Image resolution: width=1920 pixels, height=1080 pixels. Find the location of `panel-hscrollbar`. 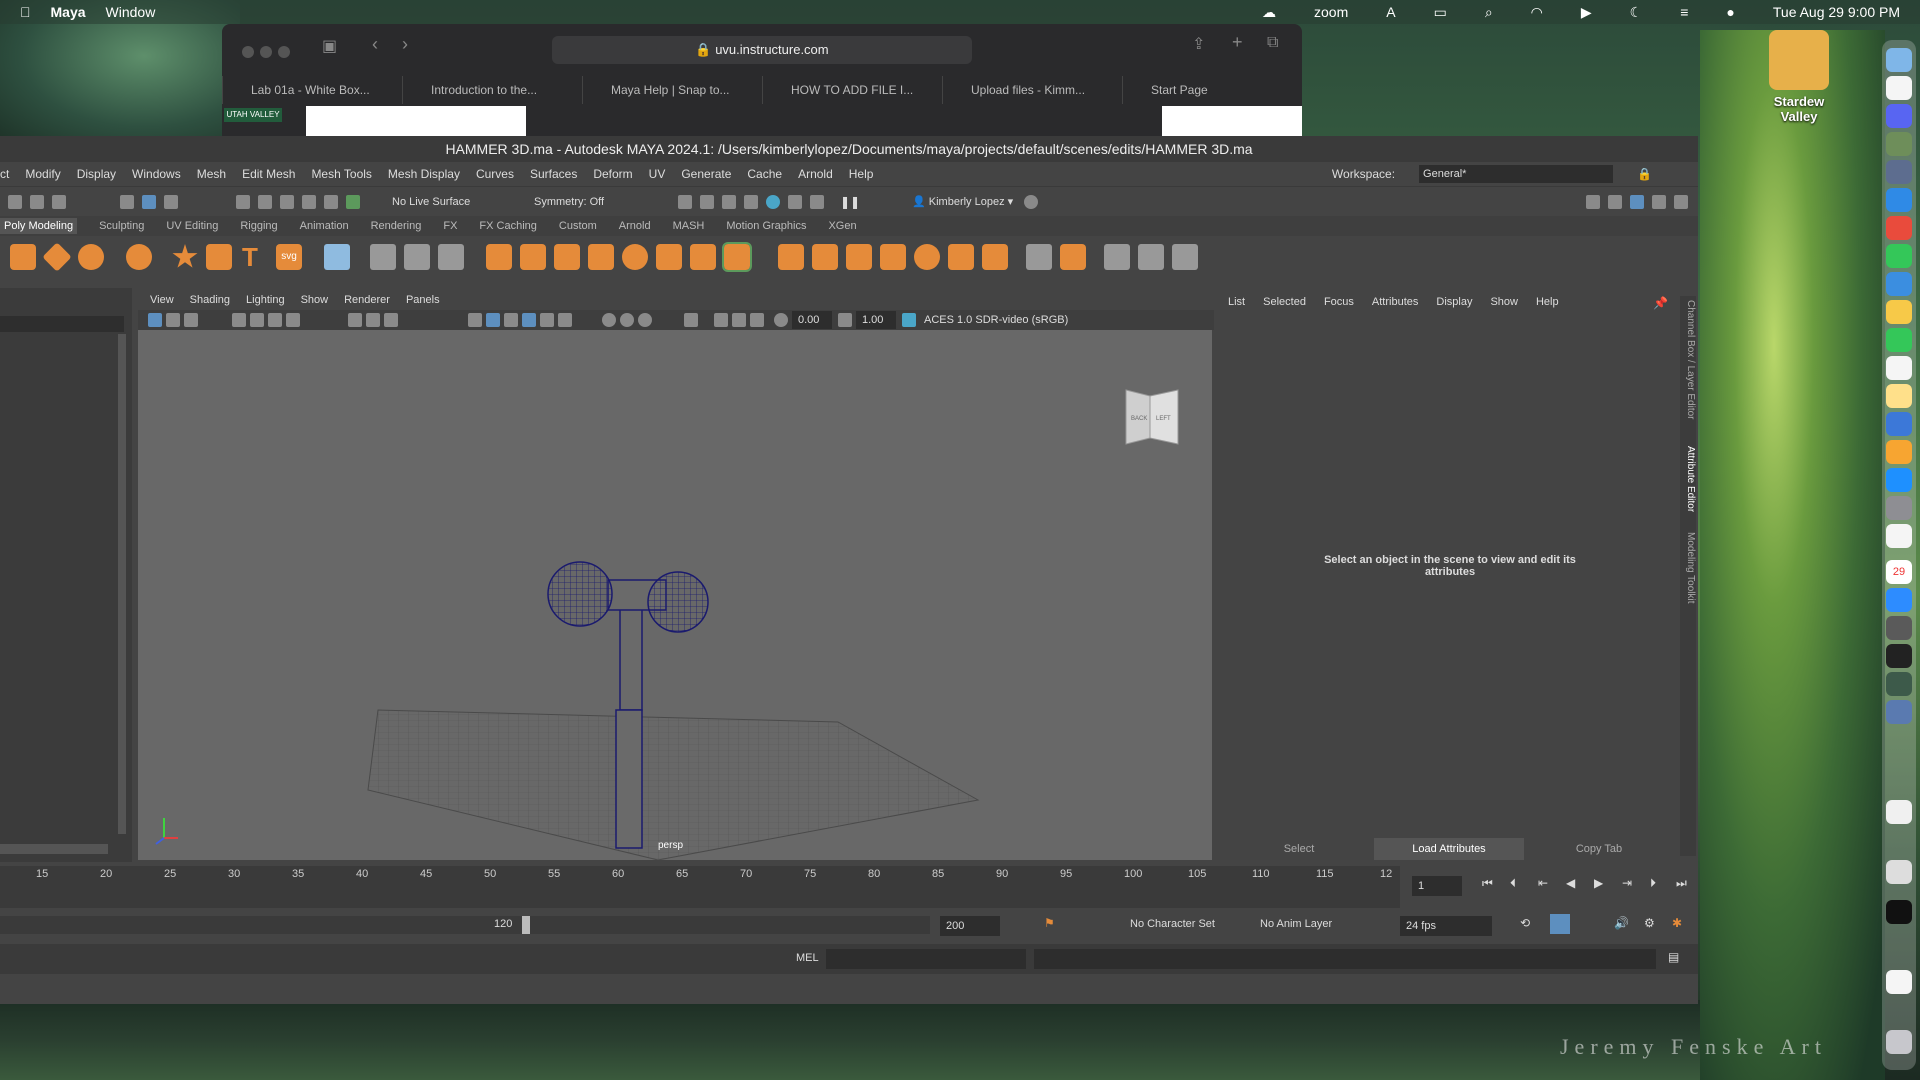

panel-hscrollbar is located at coordinates (54, 849).